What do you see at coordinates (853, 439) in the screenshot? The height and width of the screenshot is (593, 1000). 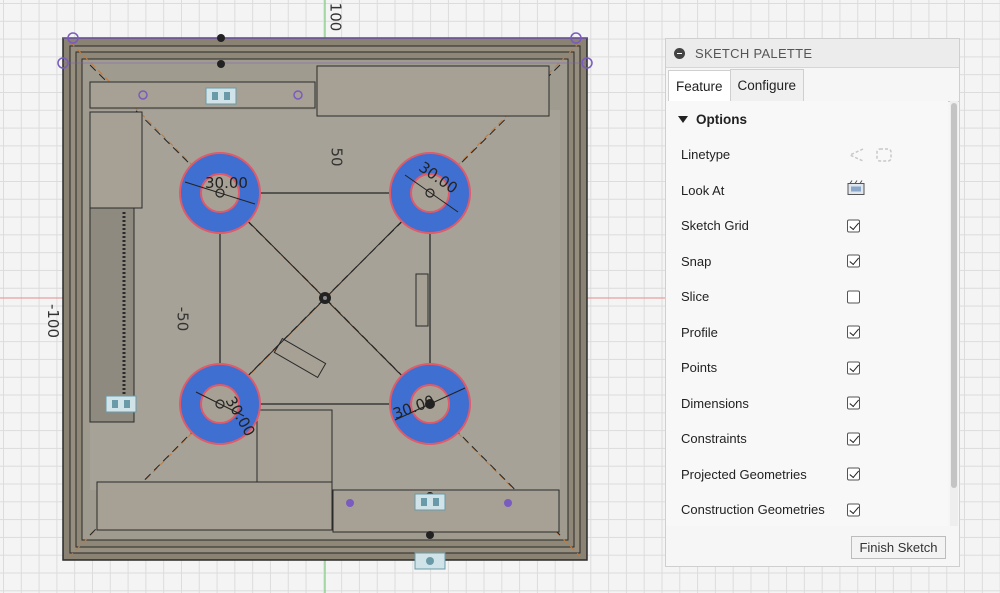 I see `constraints-checkbox` at bounding box center [853, 439].